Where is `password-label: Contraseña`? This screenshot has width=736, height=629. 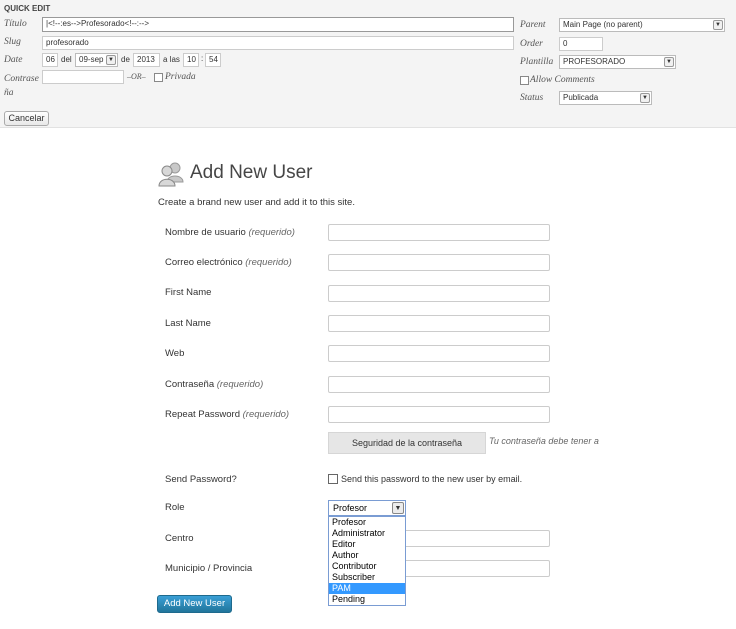 password-label: Contraseña is located at coordinates (21, 86).